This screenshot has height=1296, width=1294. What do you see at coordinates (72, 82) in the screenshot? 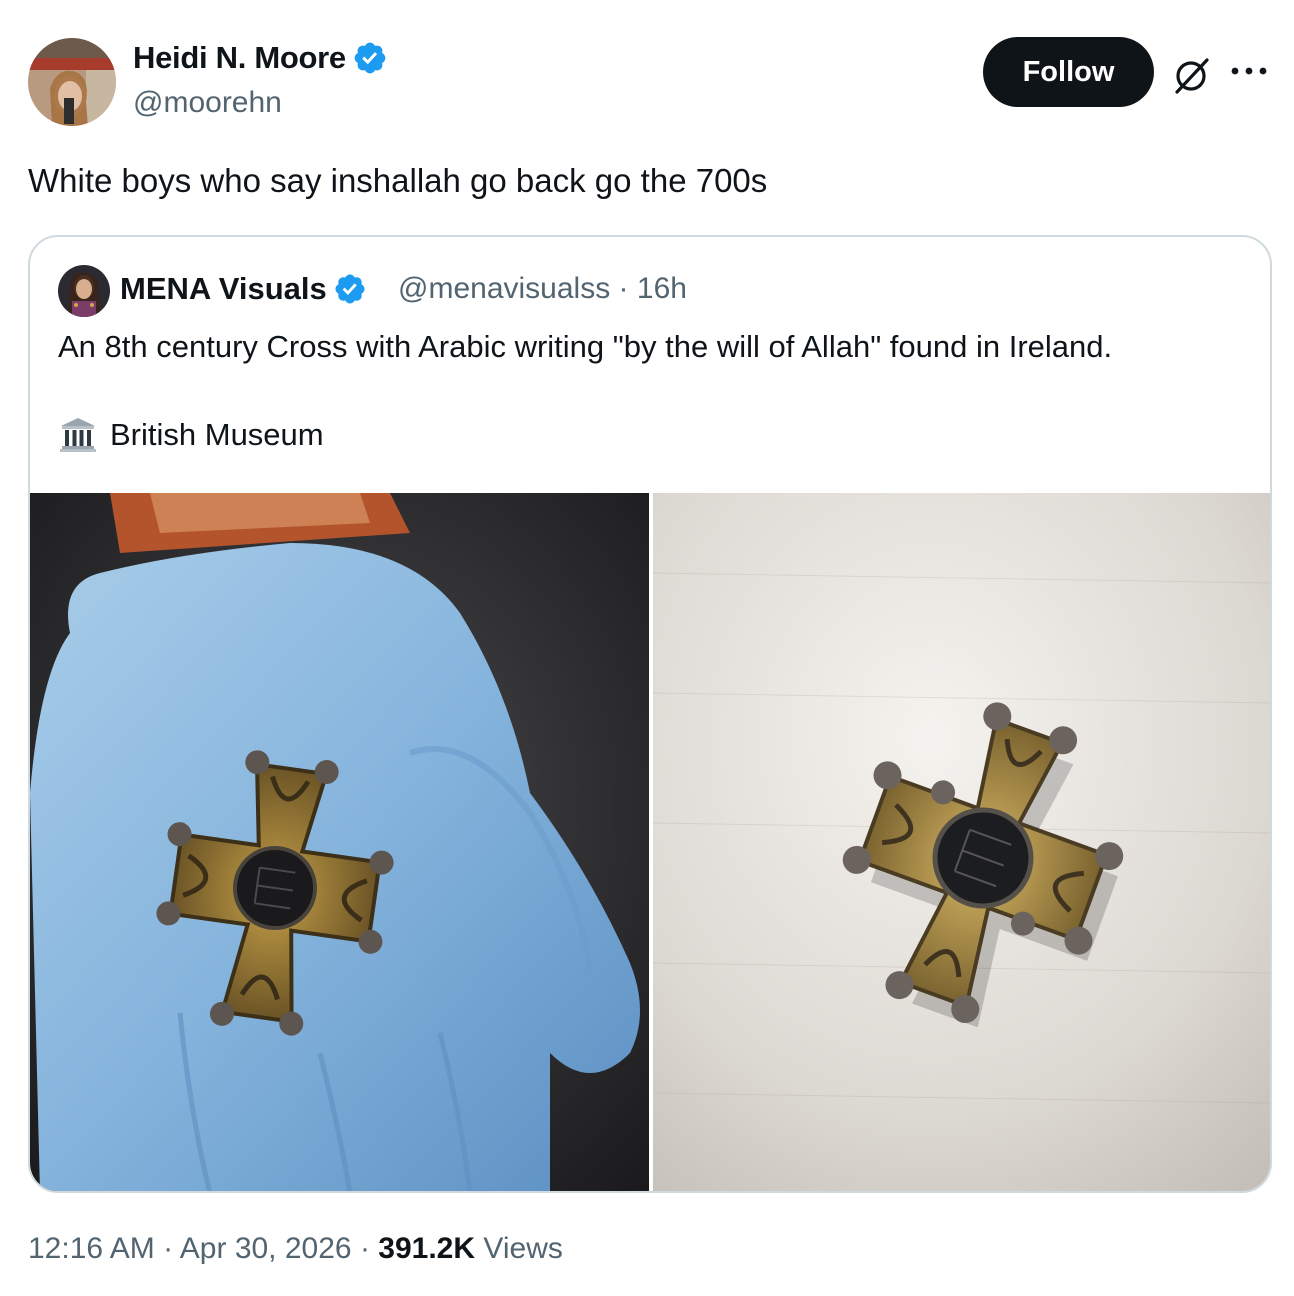
I see `author-avatar` at bounding box center [72, 82].